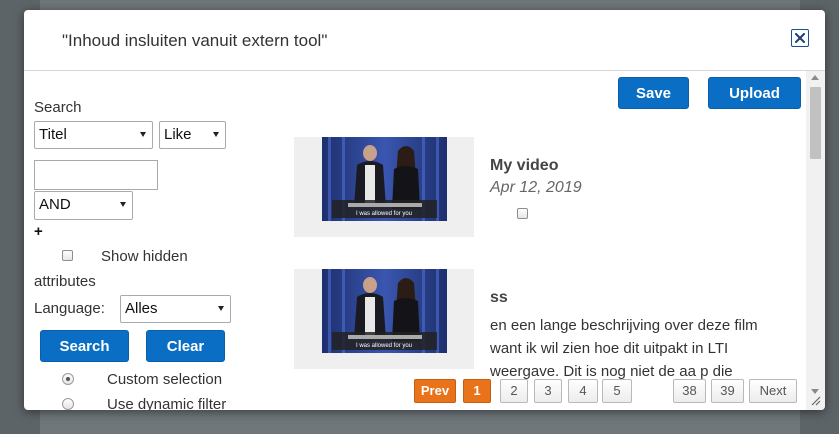  What do you see at coordinates (141, 308) in the screenshot?
I see `language-select-value: Alles` at bounding box center [141, 308].